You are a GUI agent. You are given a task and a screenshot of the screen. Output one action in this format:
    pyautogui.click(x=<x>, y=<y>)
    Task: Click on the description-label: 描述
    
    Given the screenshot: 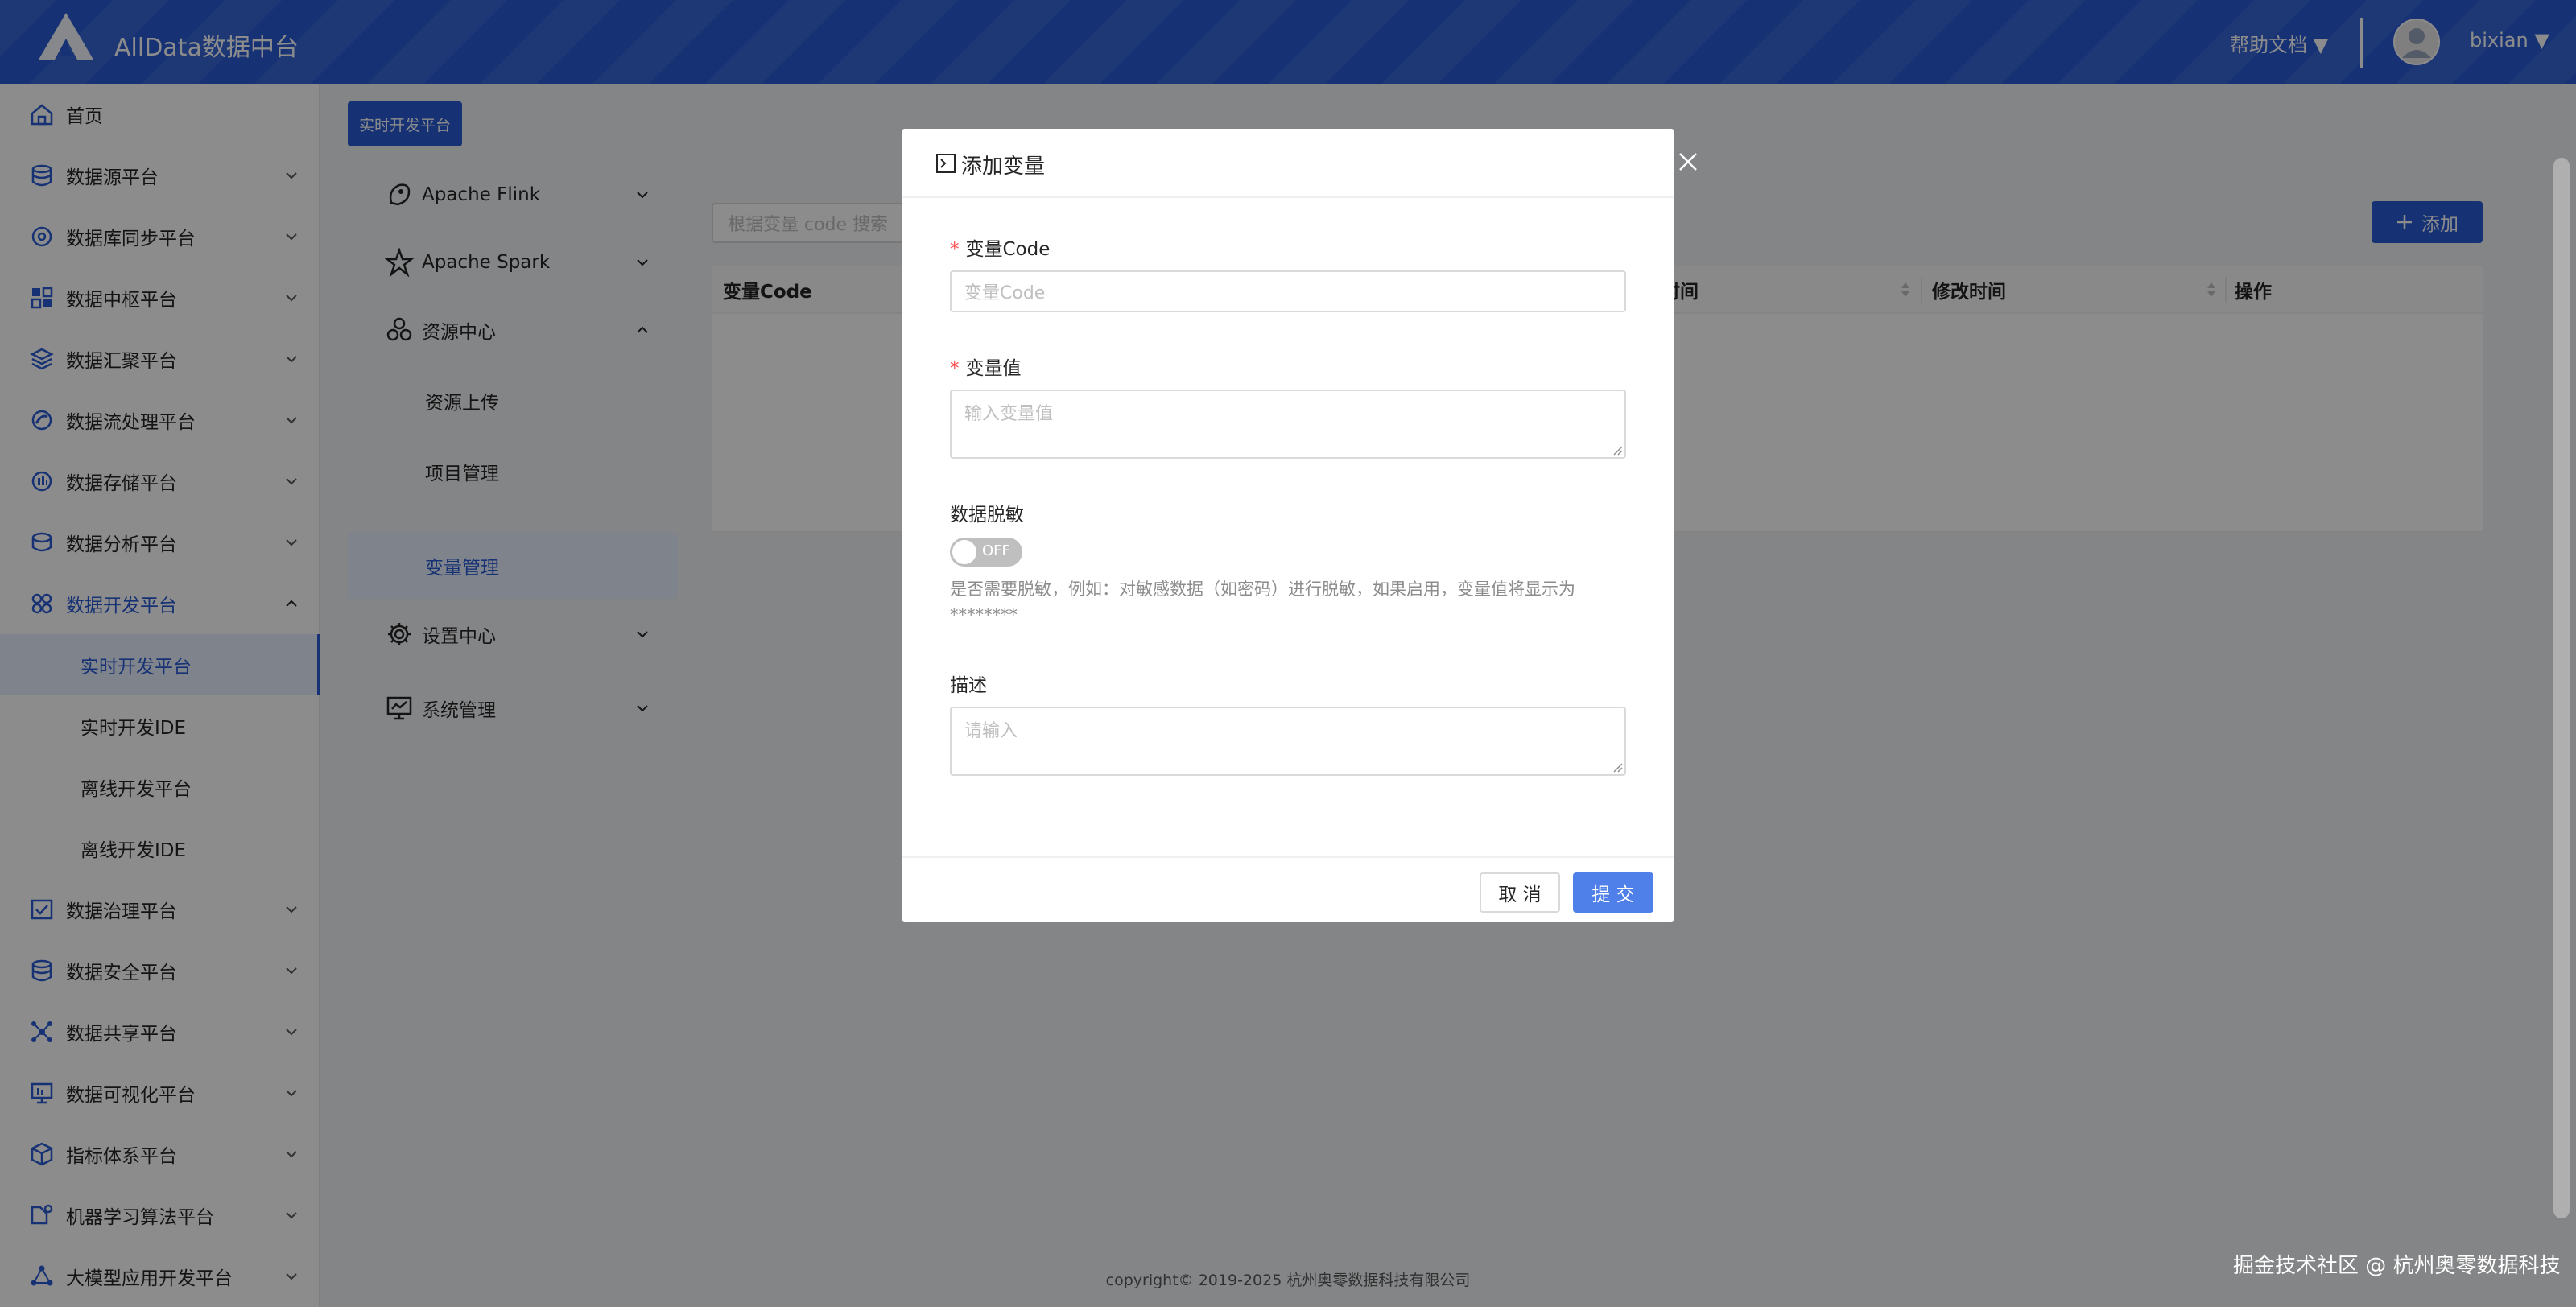 What is the action you would take?
    pyautogui.click(x=968, y=685)
    